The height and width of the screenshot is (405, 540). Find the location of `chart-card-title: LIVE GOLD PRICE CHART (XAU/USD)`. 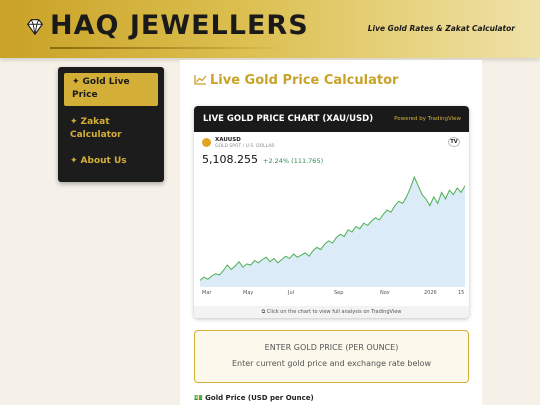

chart-card-title: LIVE GOLD PRICE CHART (XAU/USD) is located at coordinates (288, 119).